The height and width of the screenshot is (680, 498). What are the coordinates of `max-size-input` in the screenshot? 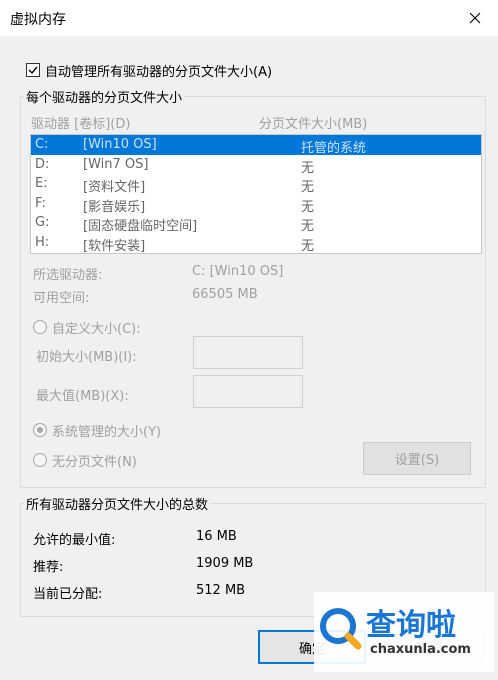 It's located at (248, 391).